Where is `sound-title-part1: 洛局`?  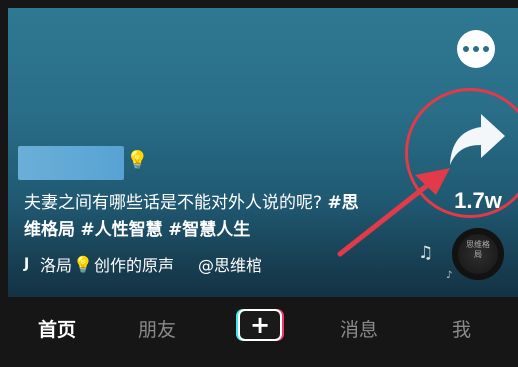 sound-title-part1: 洛局 is located at coordinates (56, 265).